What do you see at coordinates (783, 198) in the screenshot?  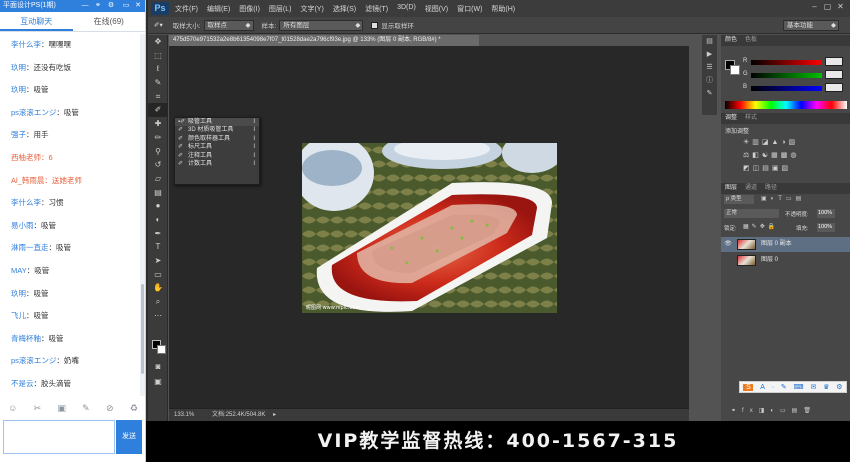 I see `layer-filter-icons: ▣◐T▭▤` at bounding box center [783, 198].